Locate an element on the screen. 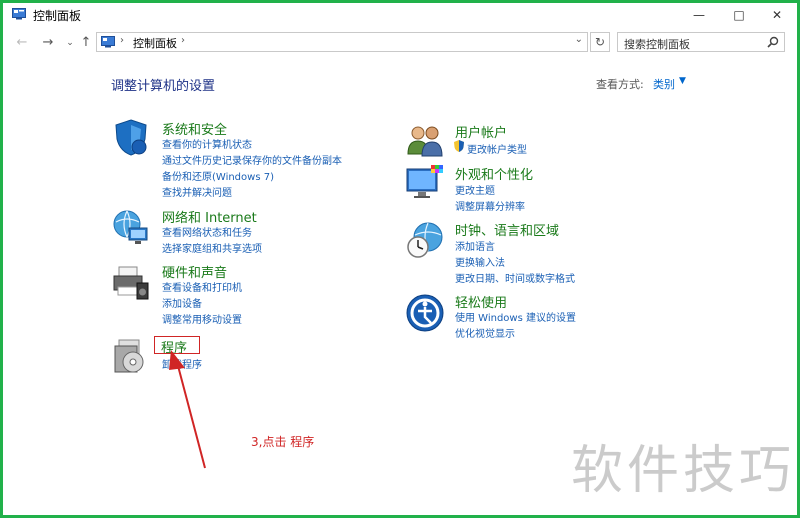 Image resolution: width=800 pixels, height=518 pixels. close-button: ✕ is located at coordinates (777, 15).